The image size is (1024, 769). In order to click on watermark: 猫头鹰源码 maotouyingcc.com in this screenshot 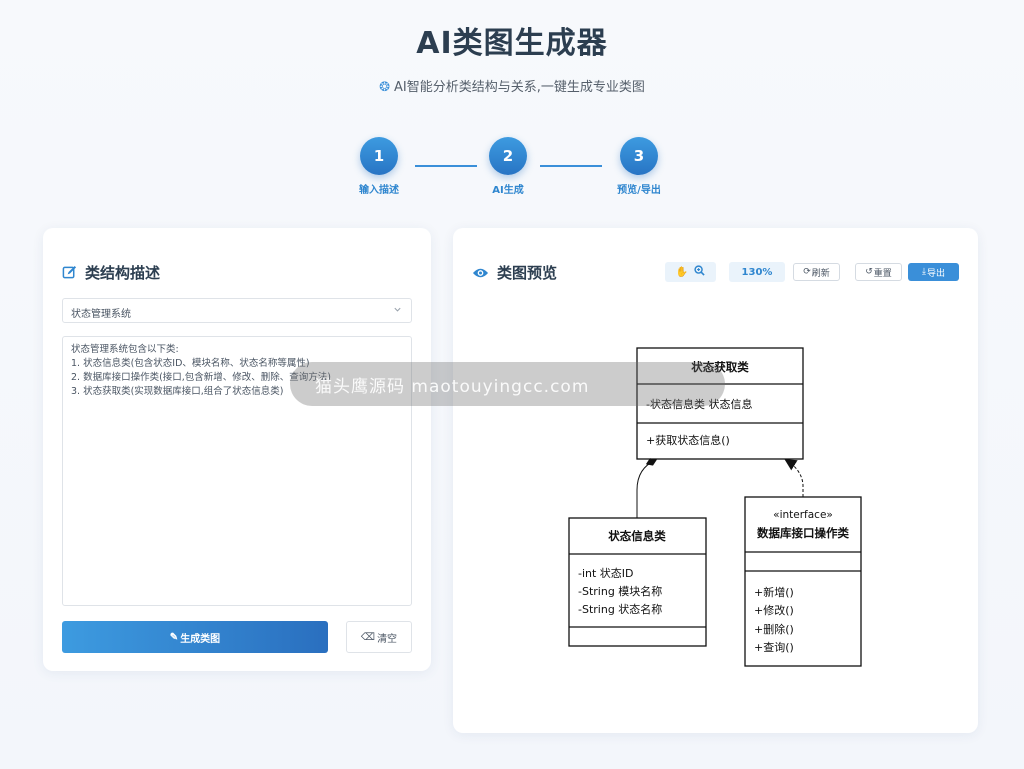, I will do `click(507, 384)`.